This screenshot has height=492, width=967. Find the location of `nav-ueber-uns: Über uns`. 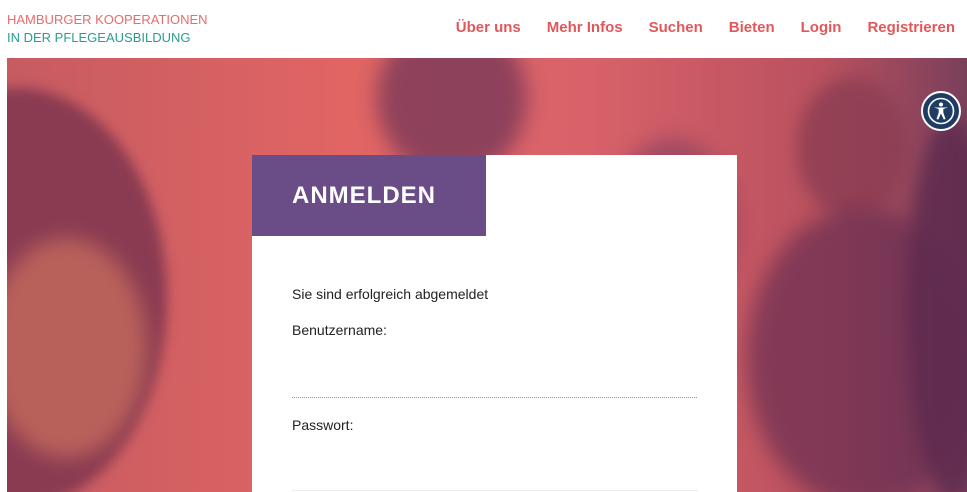

nav-ueber-uns: Über uns is located at coordinates (488, 27).